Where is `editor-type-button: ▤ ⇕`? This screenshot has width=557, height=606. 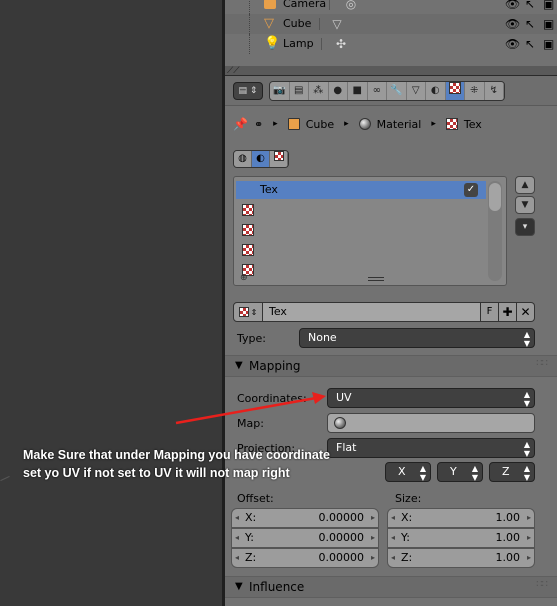
editor-type-button: ▤ ⇕ is located at coordinates (248, 91).